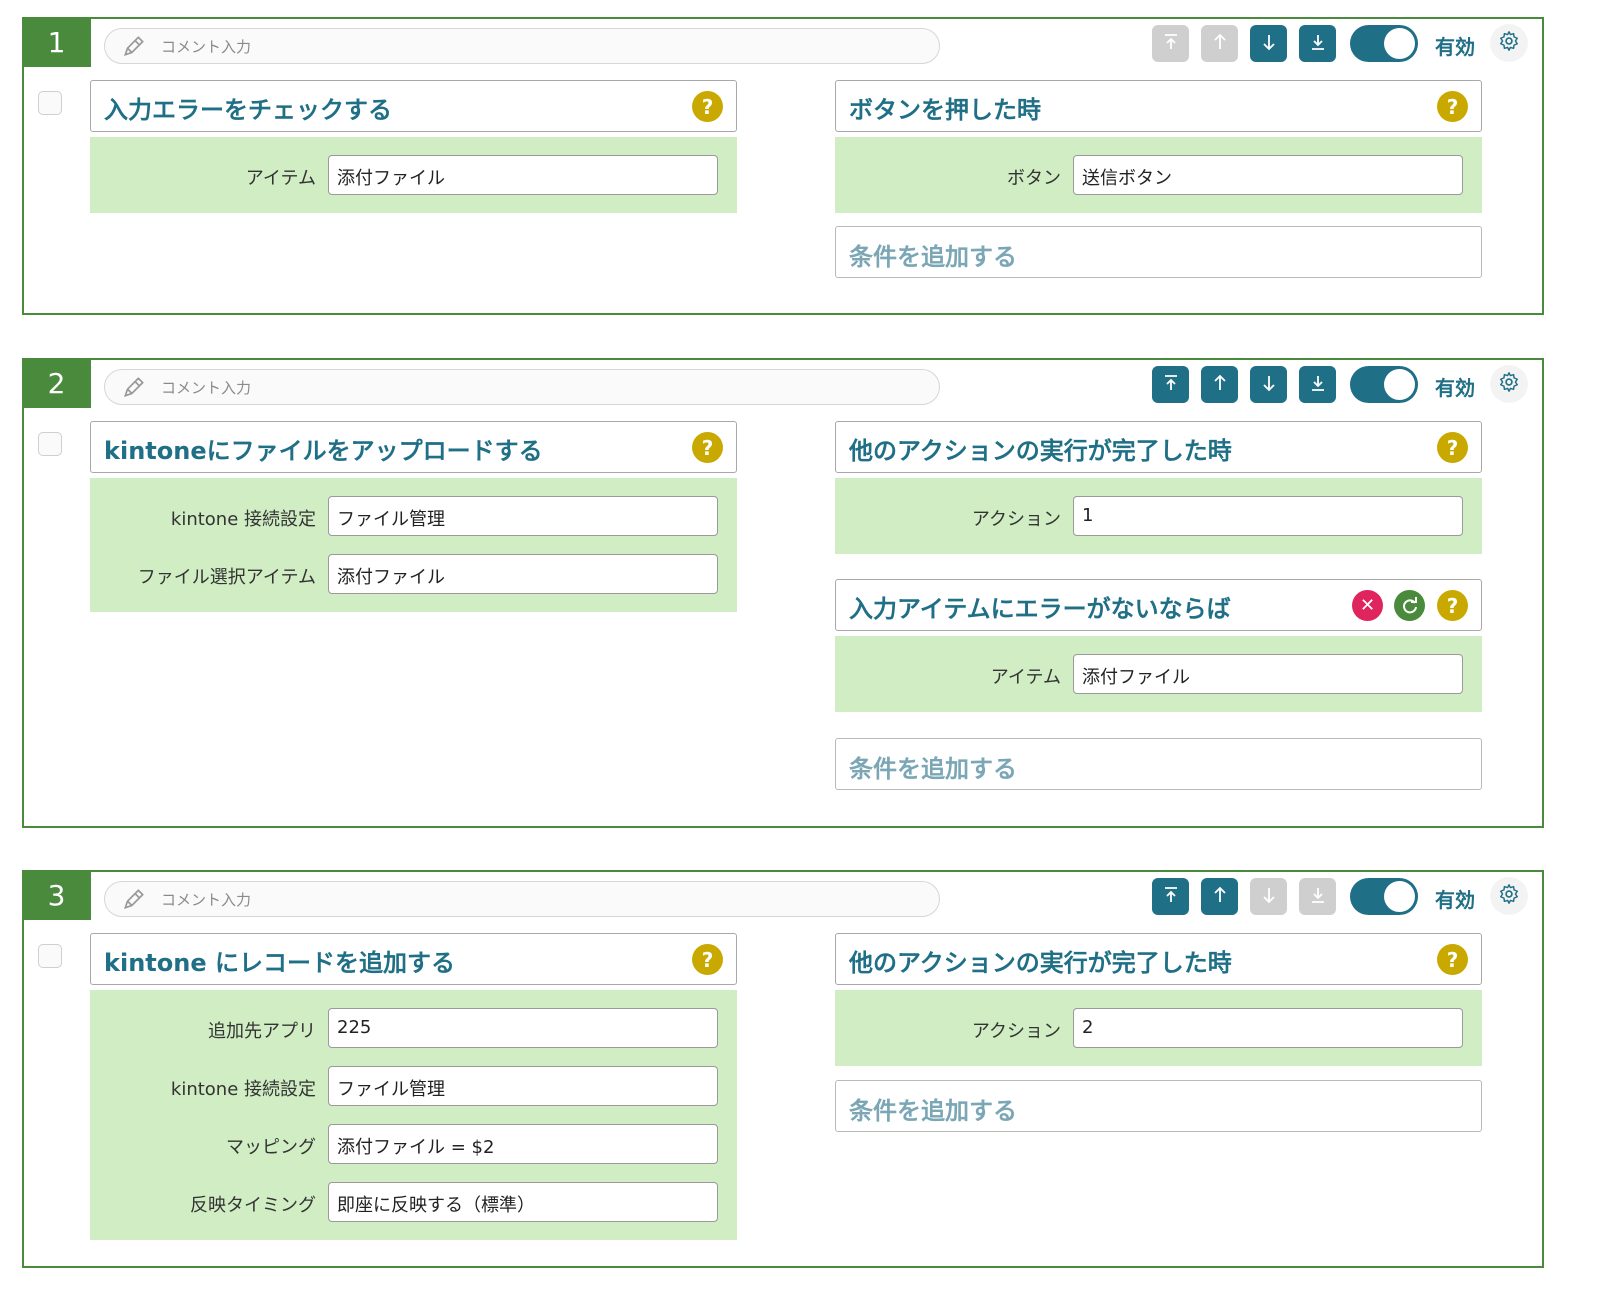  I want to click on action-panel: kintone 接続設定 ファイル管理 ファイル選択アイテム 添付ファイル, so click(413, 545).